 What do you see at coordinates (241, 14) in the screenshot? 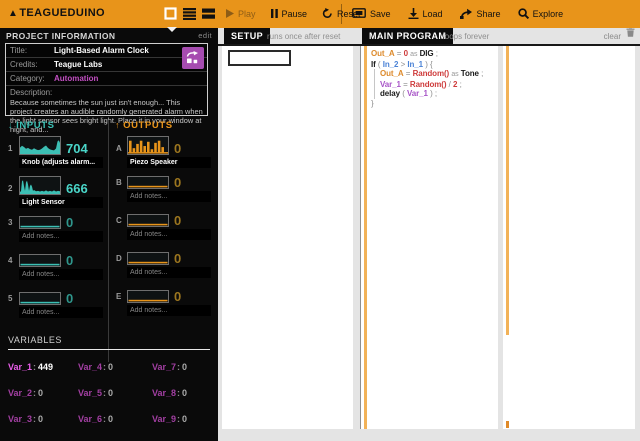
I see `play-button: Play` at bounding box center [241, 14].